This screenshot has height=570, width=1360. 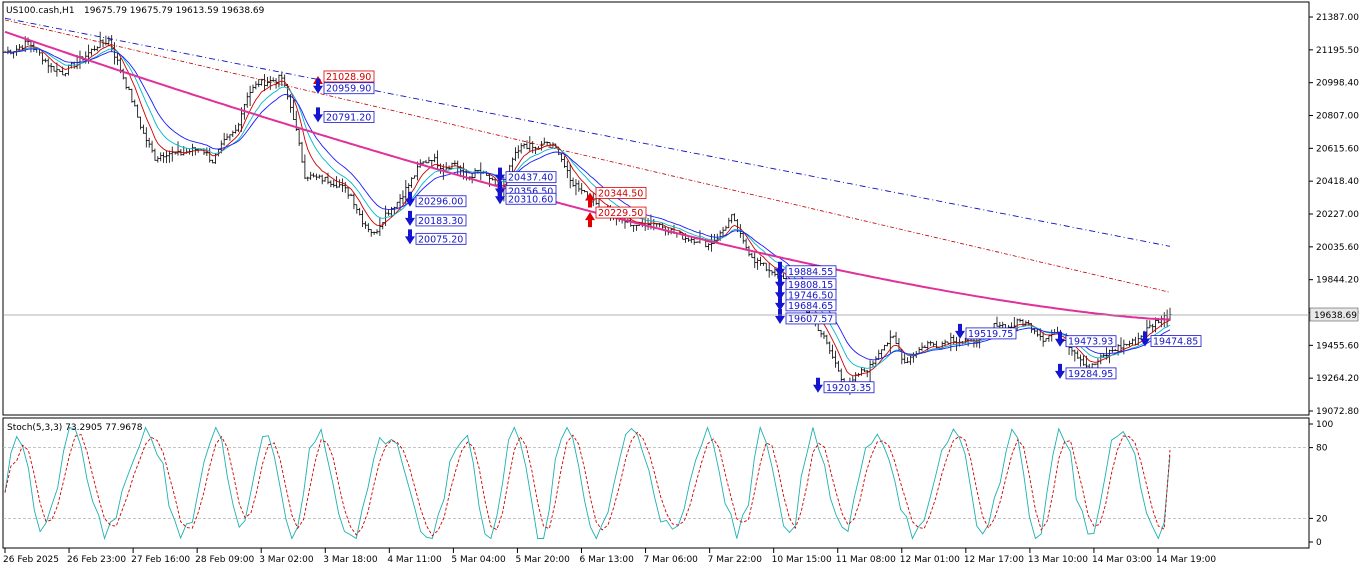 I want to click on time-tick-label: 14 Mar 19:00, so click(x=1186, y=560).